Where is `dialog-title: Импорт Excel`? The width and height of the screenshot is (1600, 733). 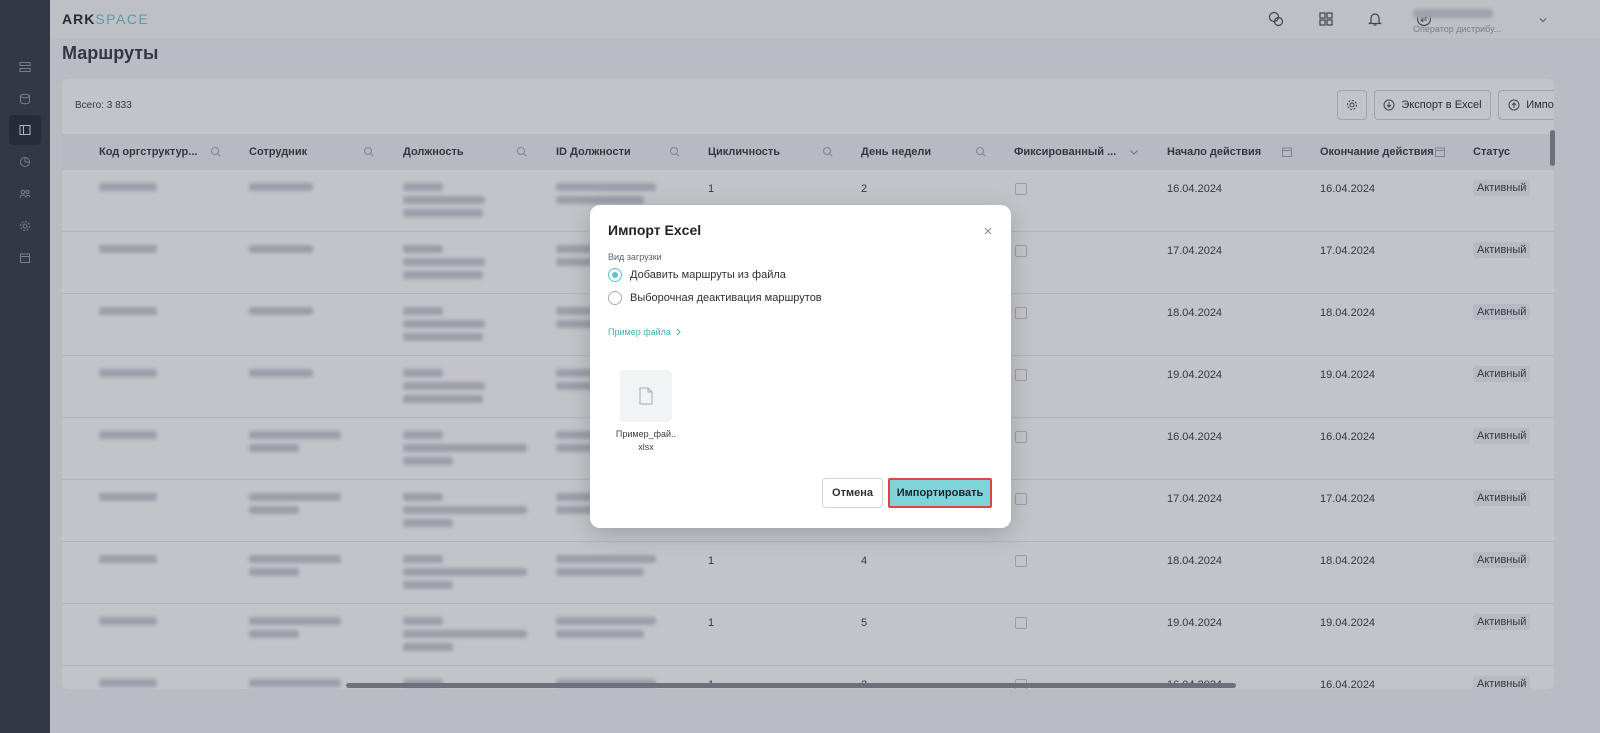 dialog-title: Импорт Excel is located at coordinates (655, 230).